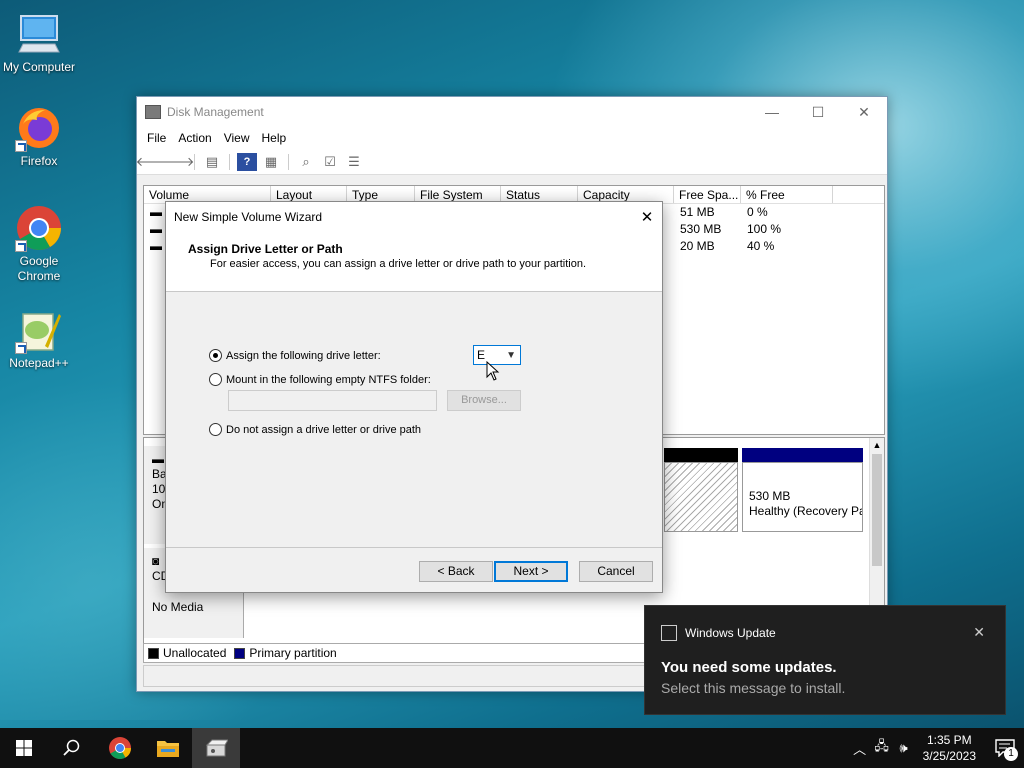 This screenshot has width=1024, height=768. I want to click on clock-time: 1:35 PM, so click(949, 740).